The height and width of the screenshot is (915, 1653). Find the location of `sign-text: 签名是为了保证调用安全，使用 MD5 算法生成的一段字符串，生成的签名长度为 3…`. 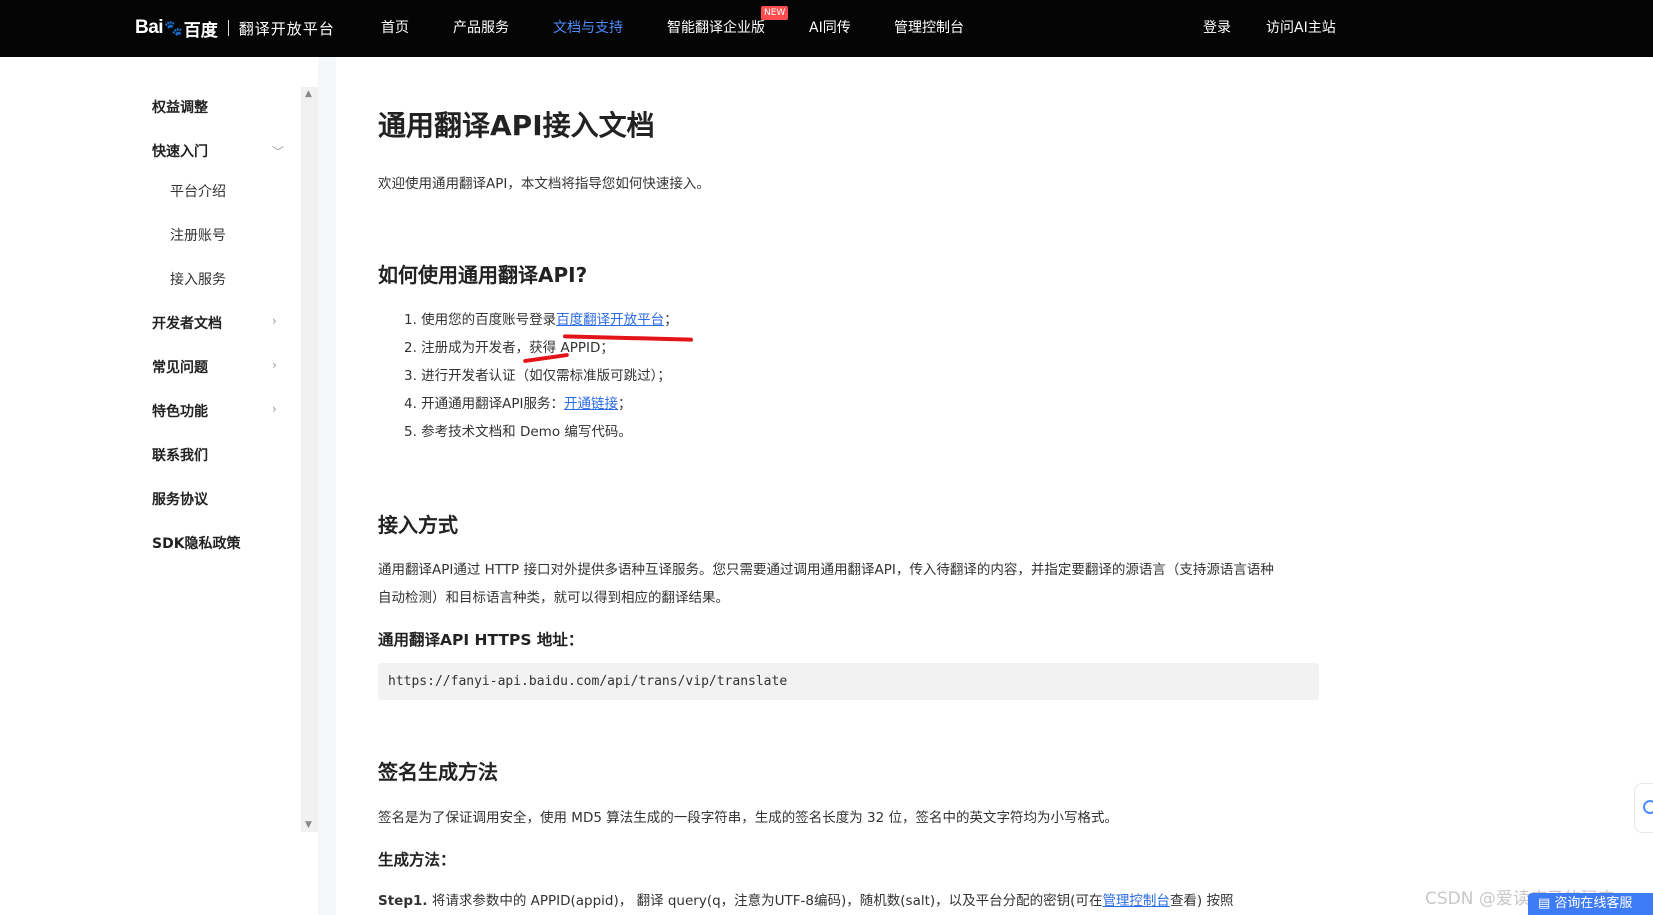

sign-text: 签名是为了保证调用安全，使用 MD5 算法生成的一段字符串，生成的签名长度为 3… is located at coordinates (748, 818).